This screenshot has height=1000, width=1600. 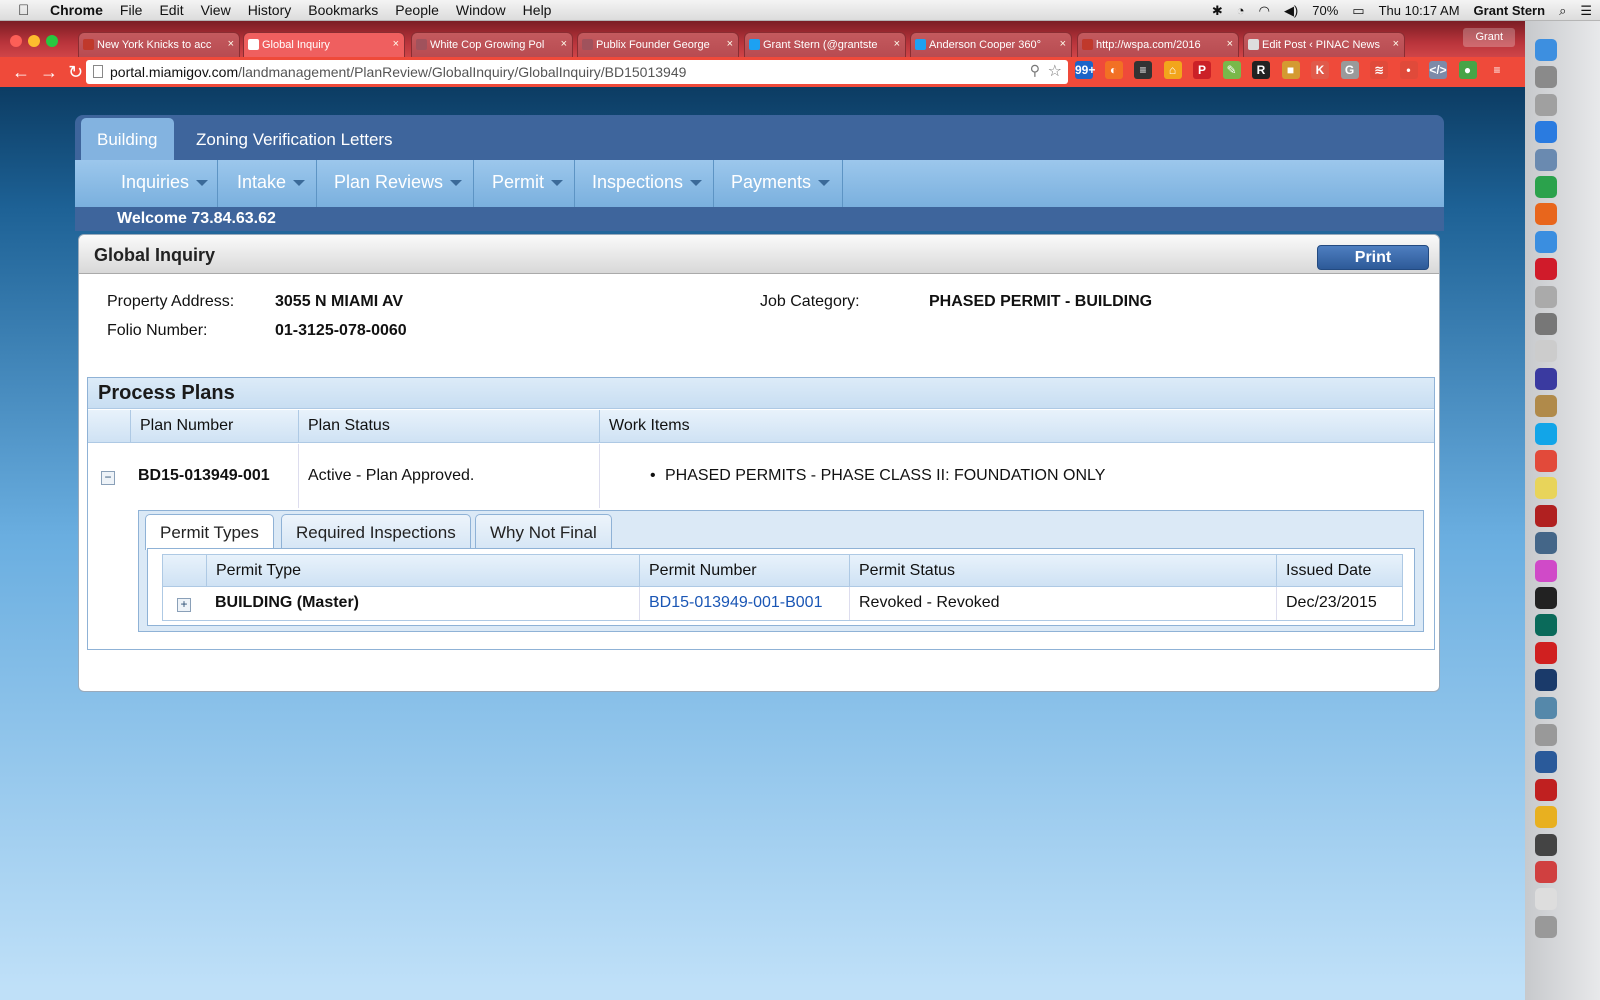 What do you see at coordinates (1546, 159) in the screenshot?
I see `preview-icon` at bounding box center [1546, 159].